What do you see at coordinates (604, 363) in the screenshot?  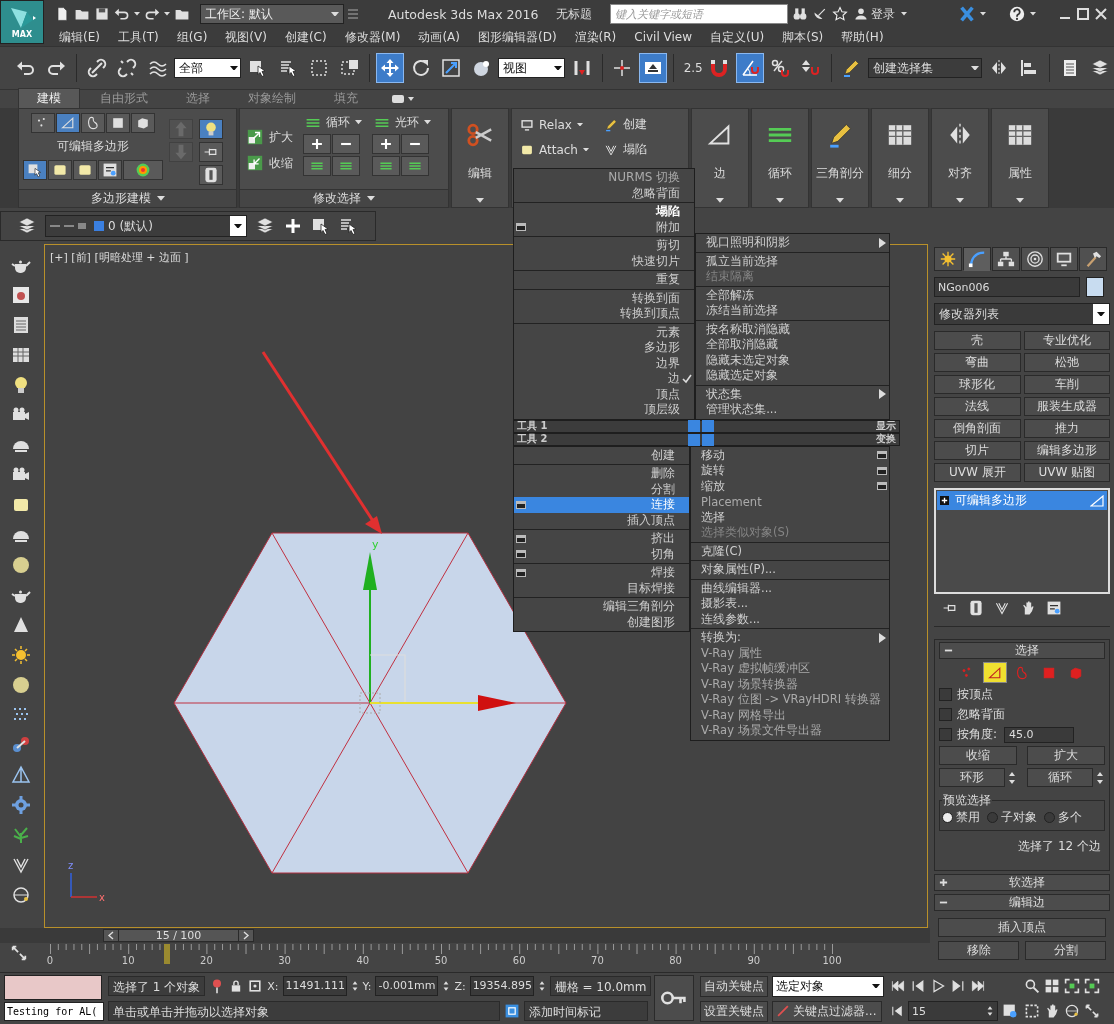 I see `menu-item: 边界` at bounding box center [604, 363].